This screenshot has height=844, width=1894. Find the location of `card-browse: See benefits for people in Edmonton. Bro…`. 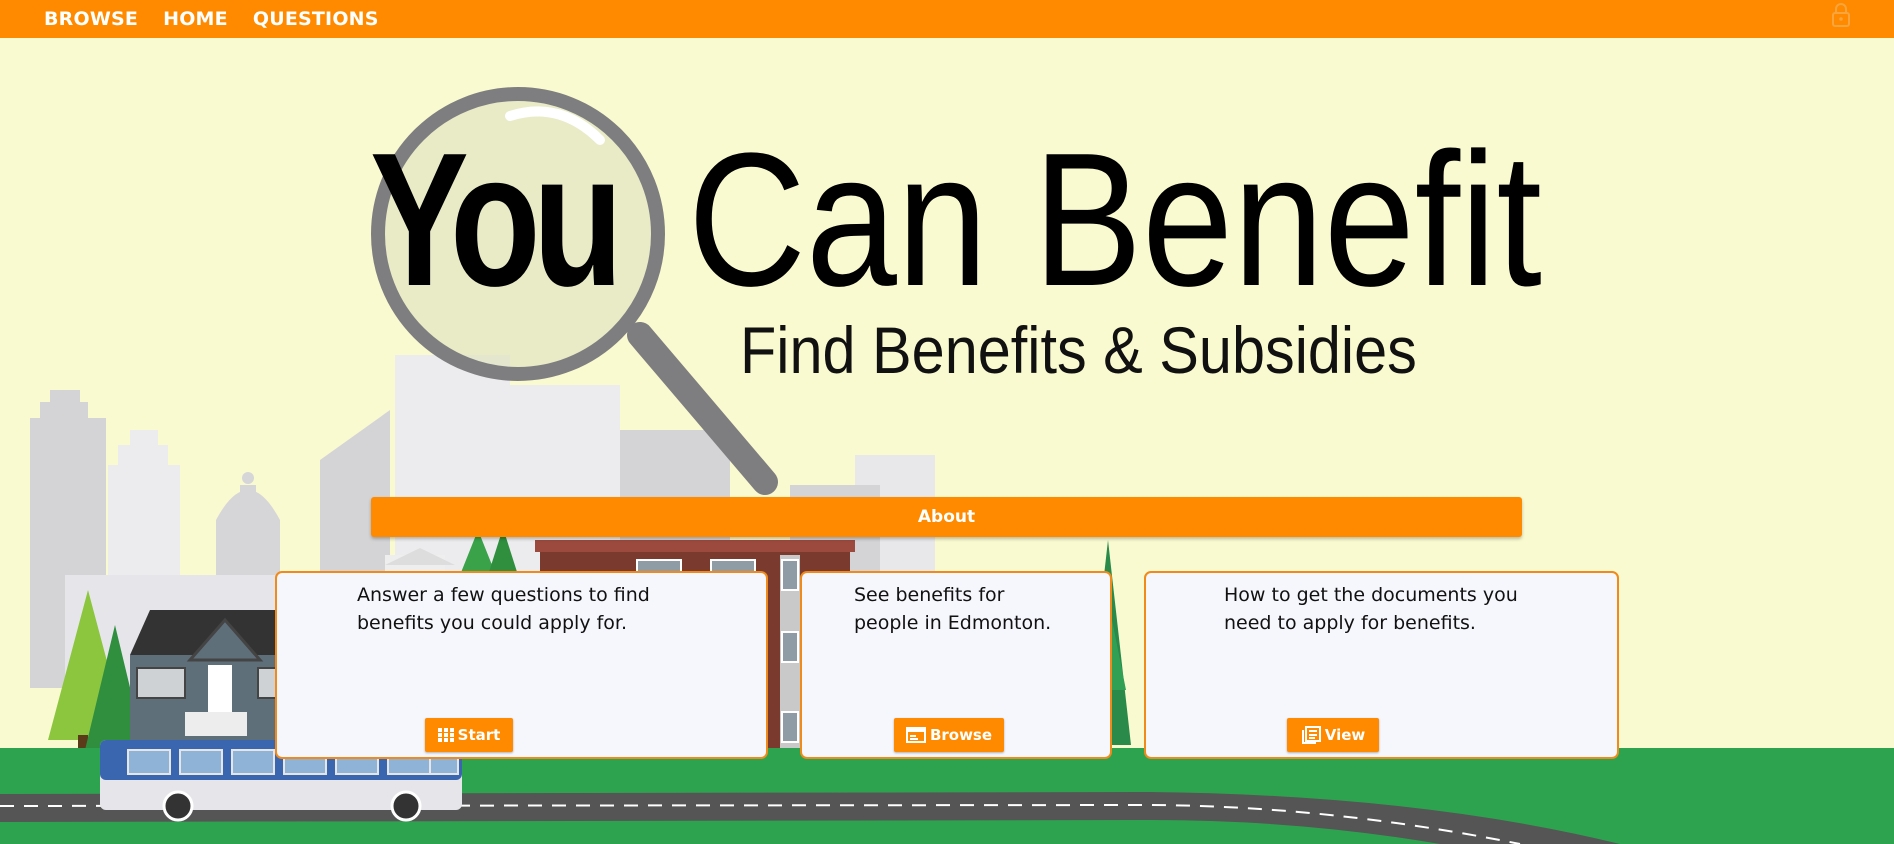

card-browse: See benefits for people in Edmonton. Bro… is located at coordinates (956, 665).